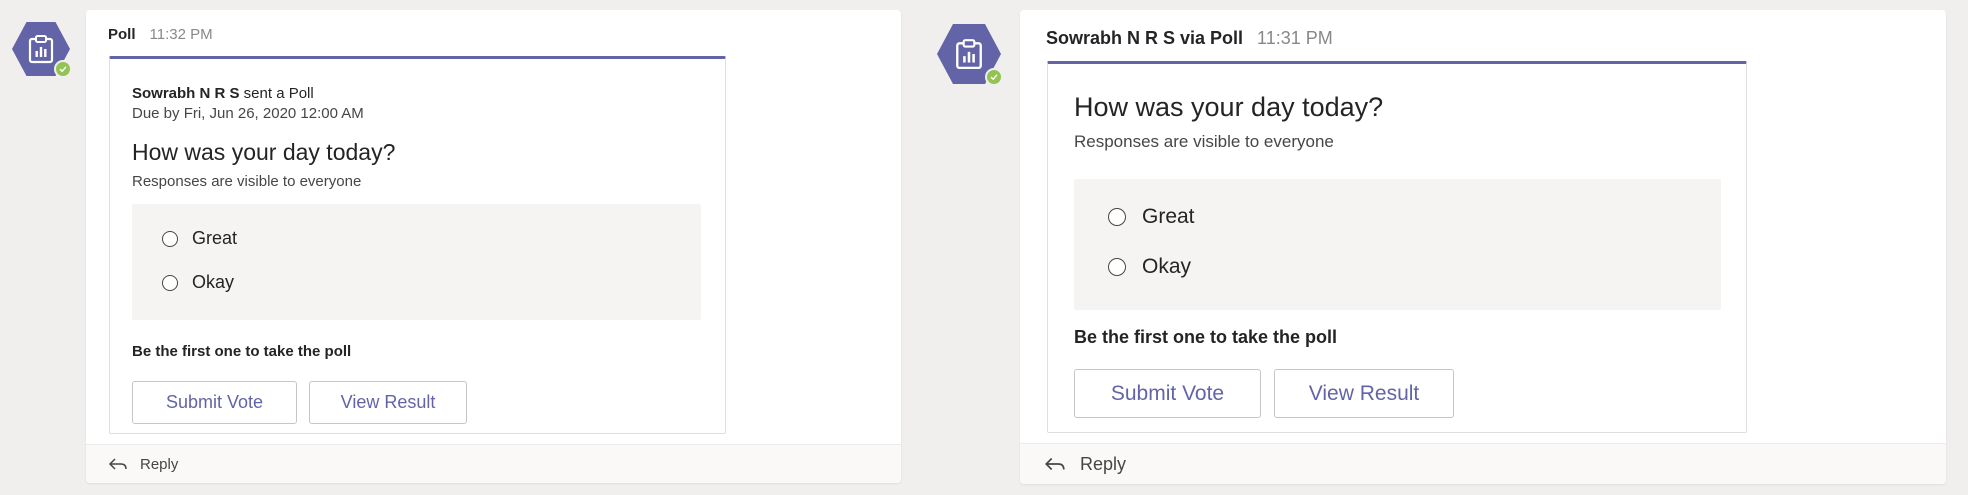 The height and width of the screenshot is (495, 1968). I want to click on message-header: Poll 11:32 PM, so click(160, 34).